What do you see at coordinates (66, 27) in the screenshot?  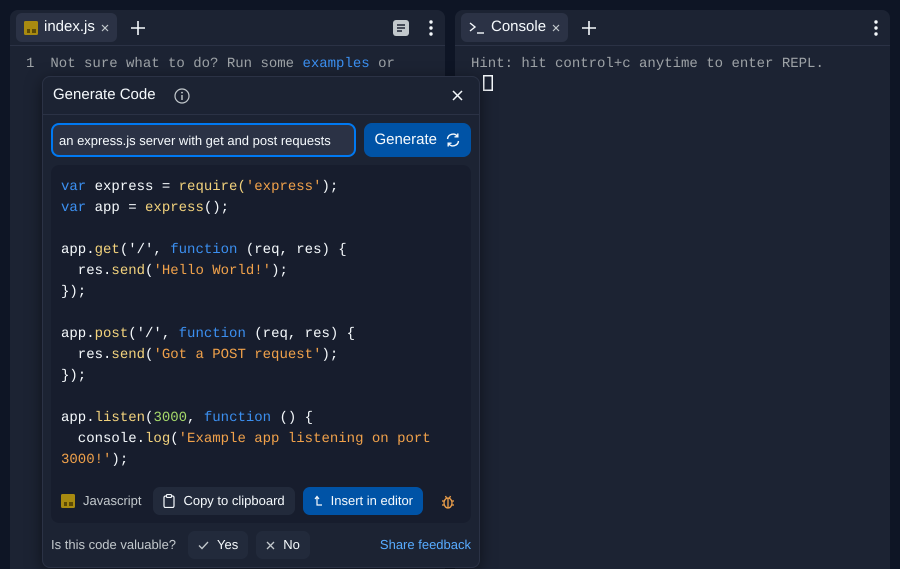 I see `tab: index.js` at bounding box center [66, 27].